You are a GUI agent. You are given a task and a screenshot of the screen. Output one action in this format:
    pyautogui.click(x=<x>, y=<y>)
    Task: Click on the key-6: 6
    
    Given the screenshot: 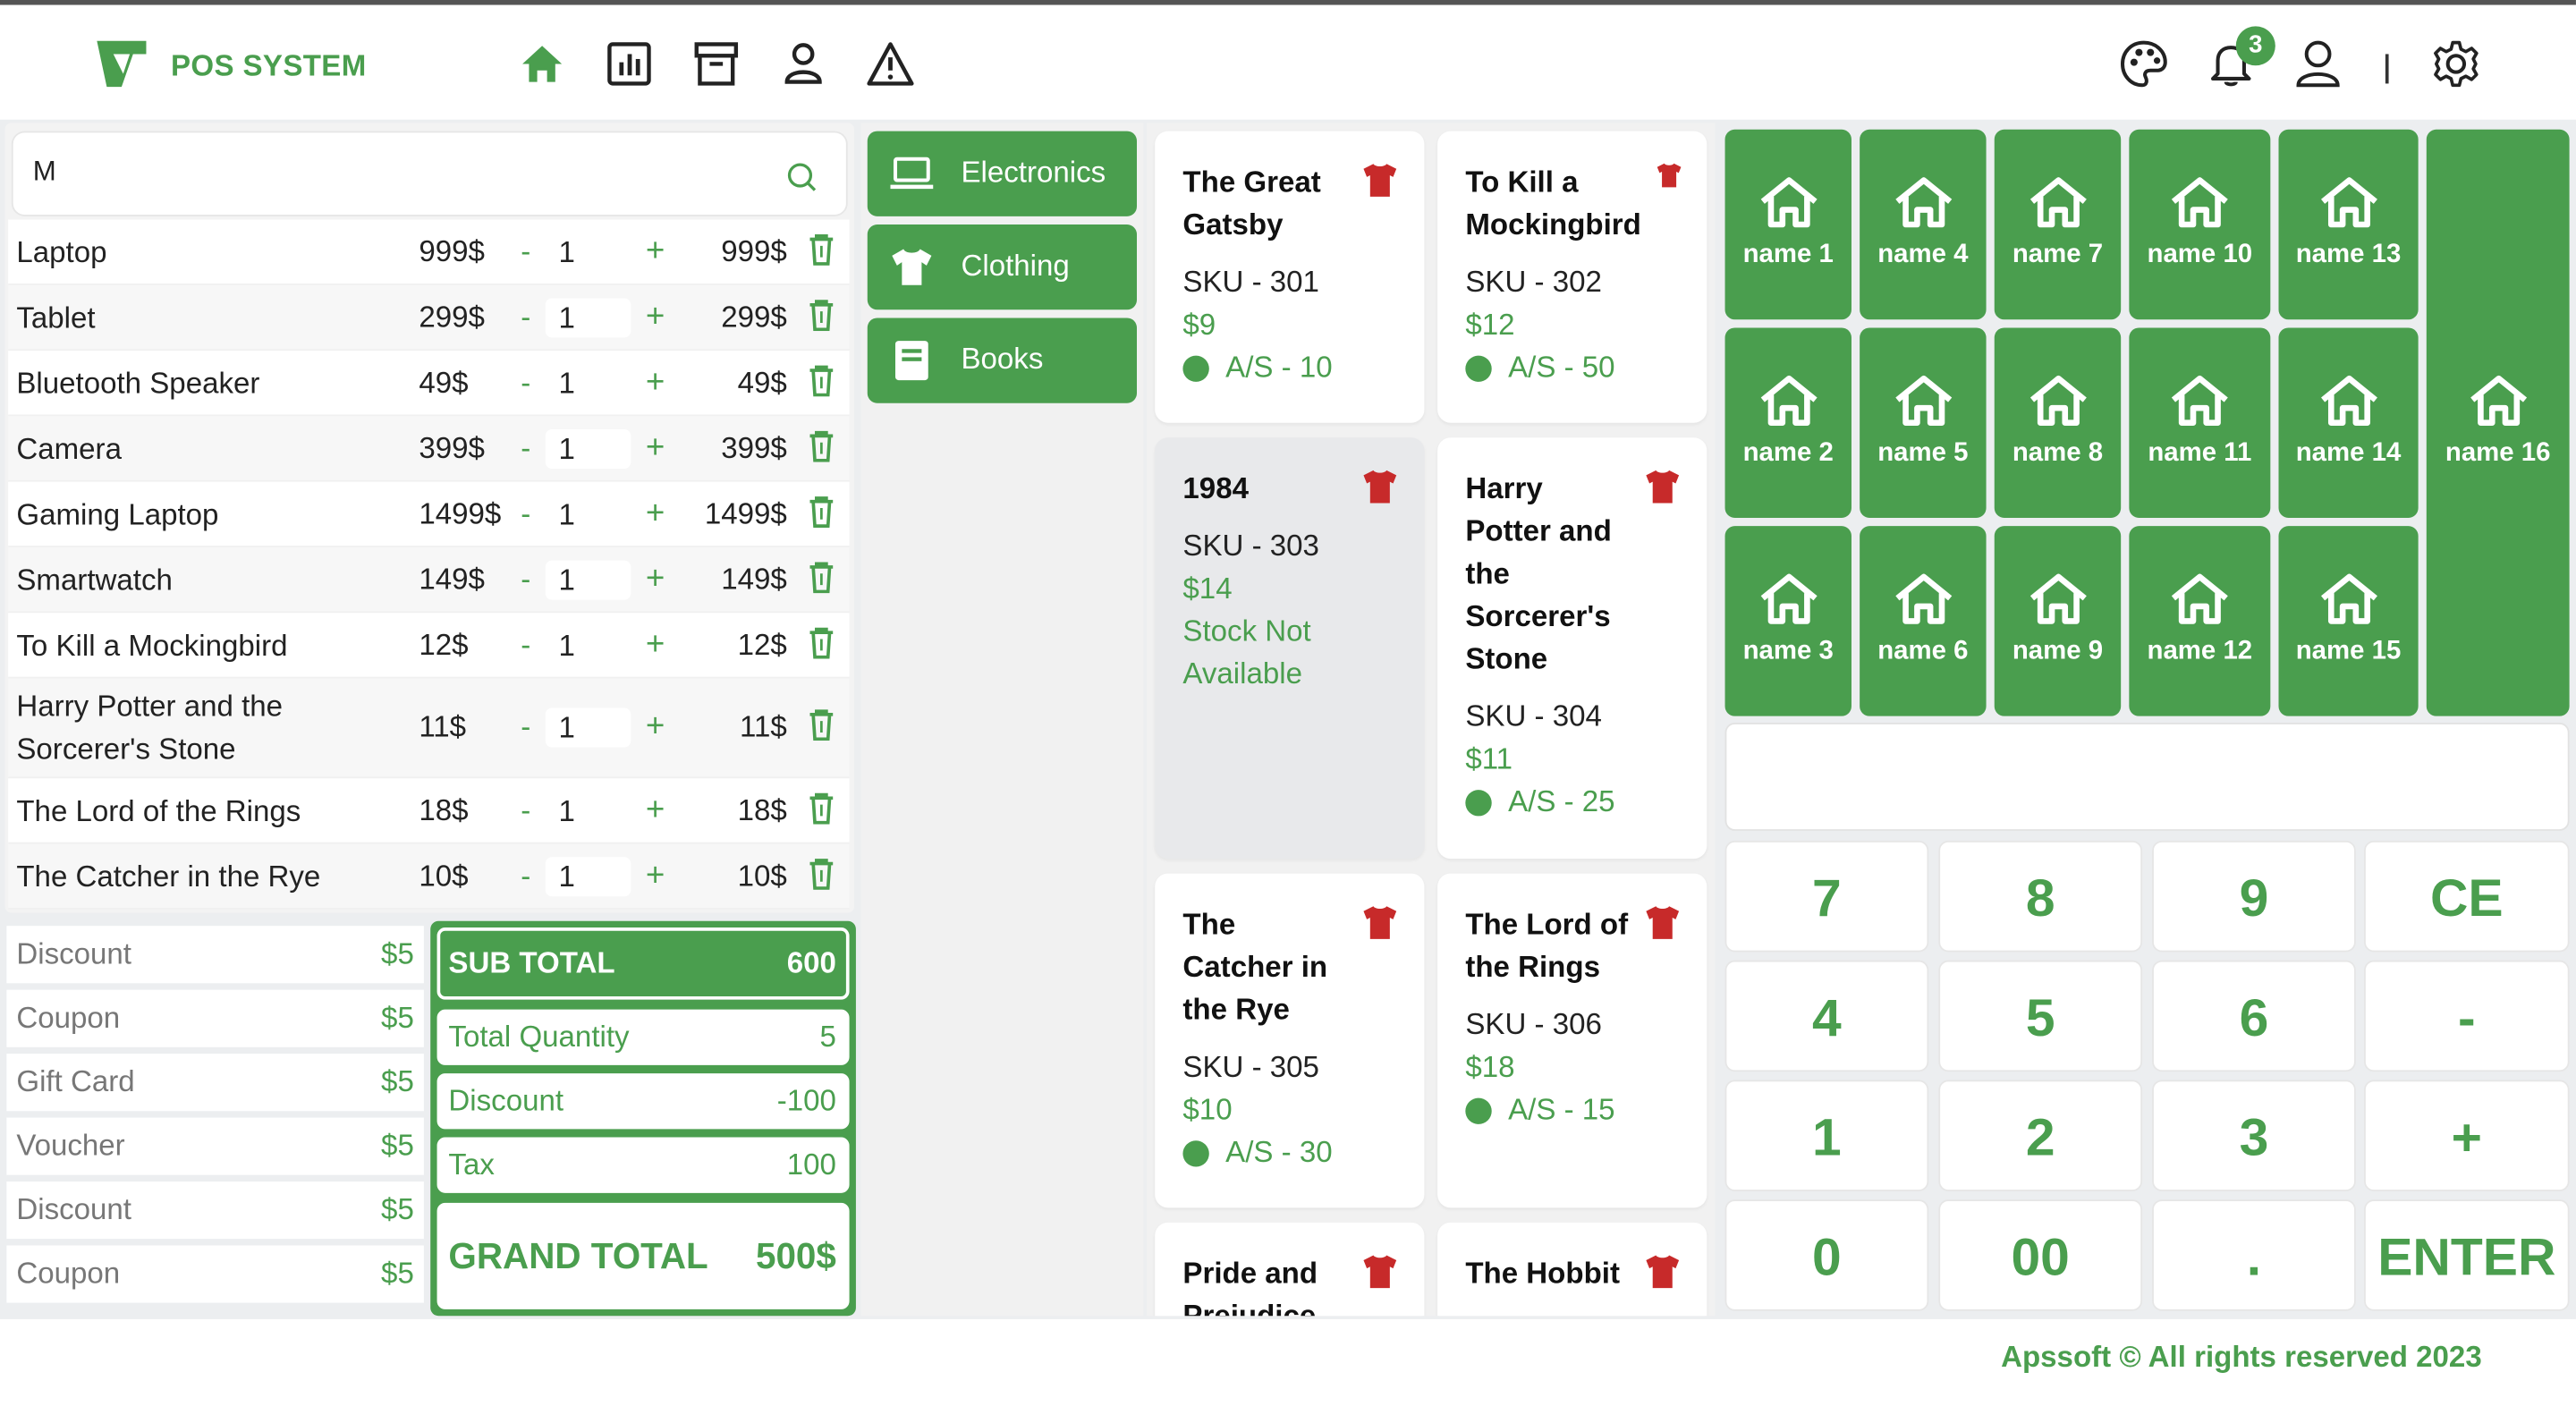 What is the action you would take?
    pyautogui.click(x=2254, y=1016)
    